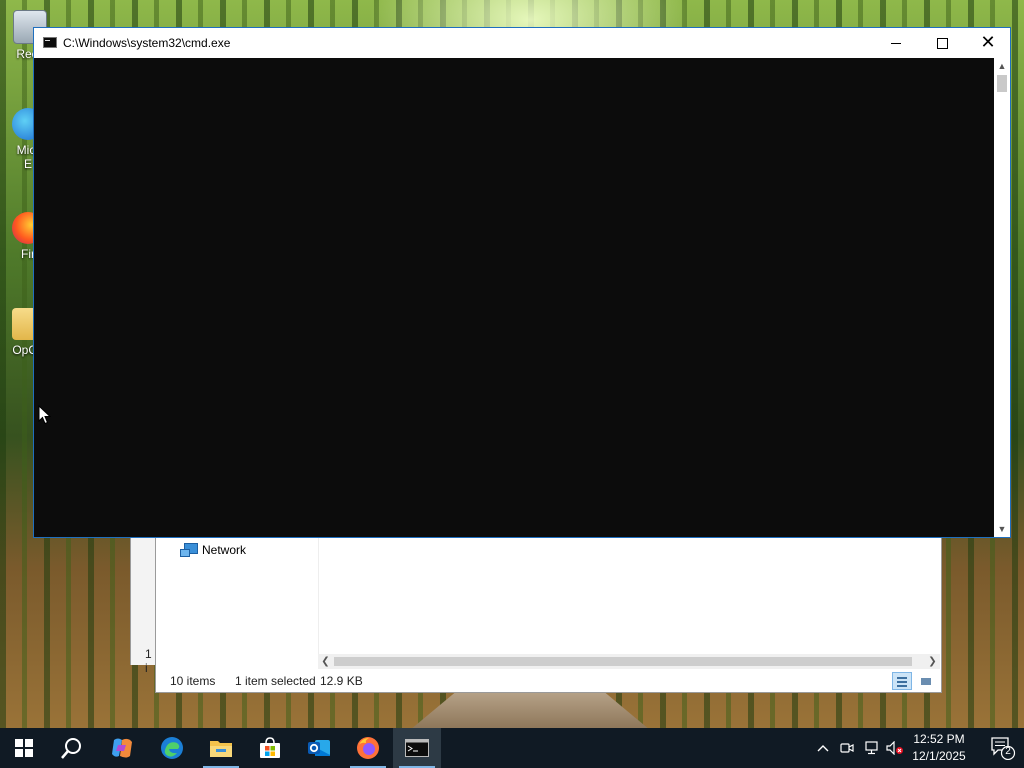 This screenshot has width=1024, height=768. What do you see at coordinates (1002, 297) in the screenshot?
I see `vertical-scrollbar: ▲ ▼` at bounding box center [1002, 297].